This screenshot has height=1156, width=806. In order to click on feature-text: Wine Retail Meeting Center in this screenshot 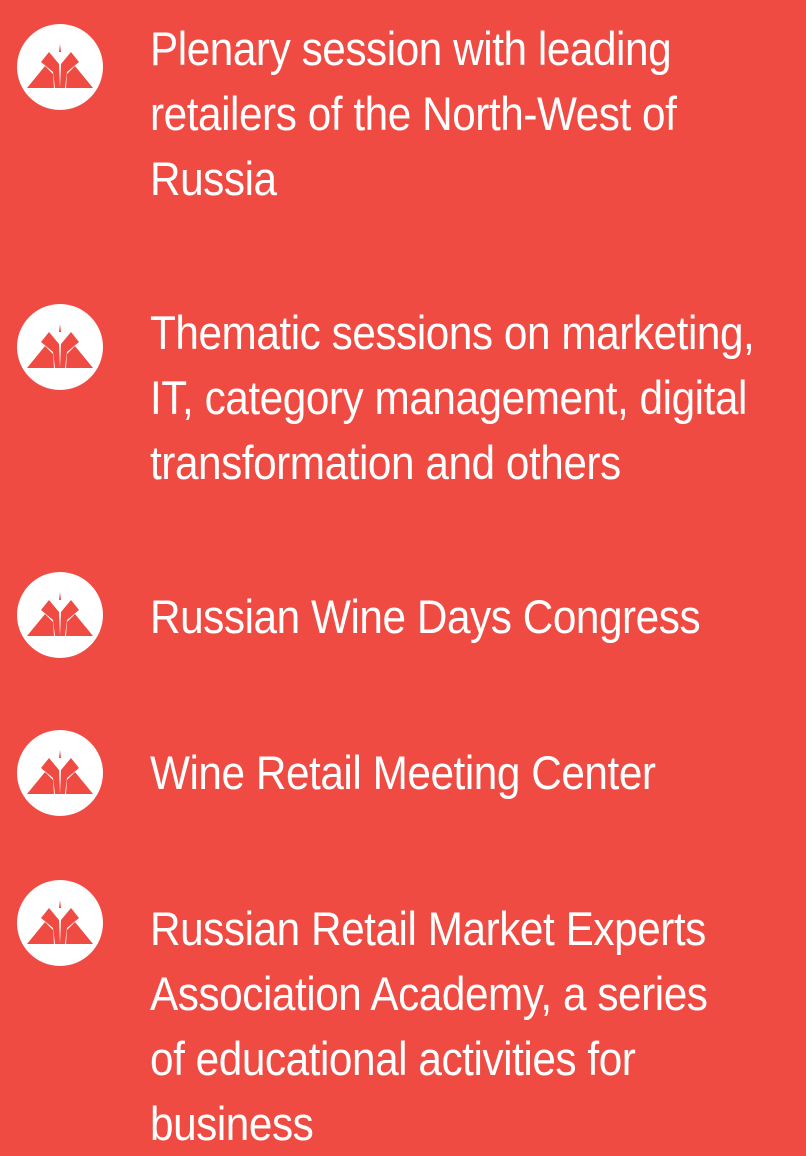, I will do `click(403, 772)`.